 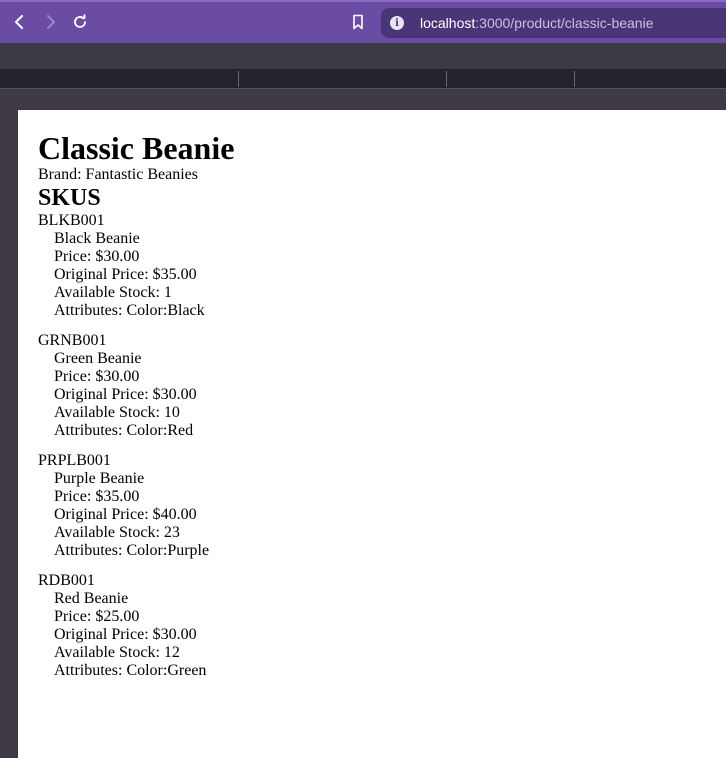 What do you see at coordinates (117, 412) in the screenshot?
I see `sku-stock: Available Stock: 10` at bounding box center [117, 412].